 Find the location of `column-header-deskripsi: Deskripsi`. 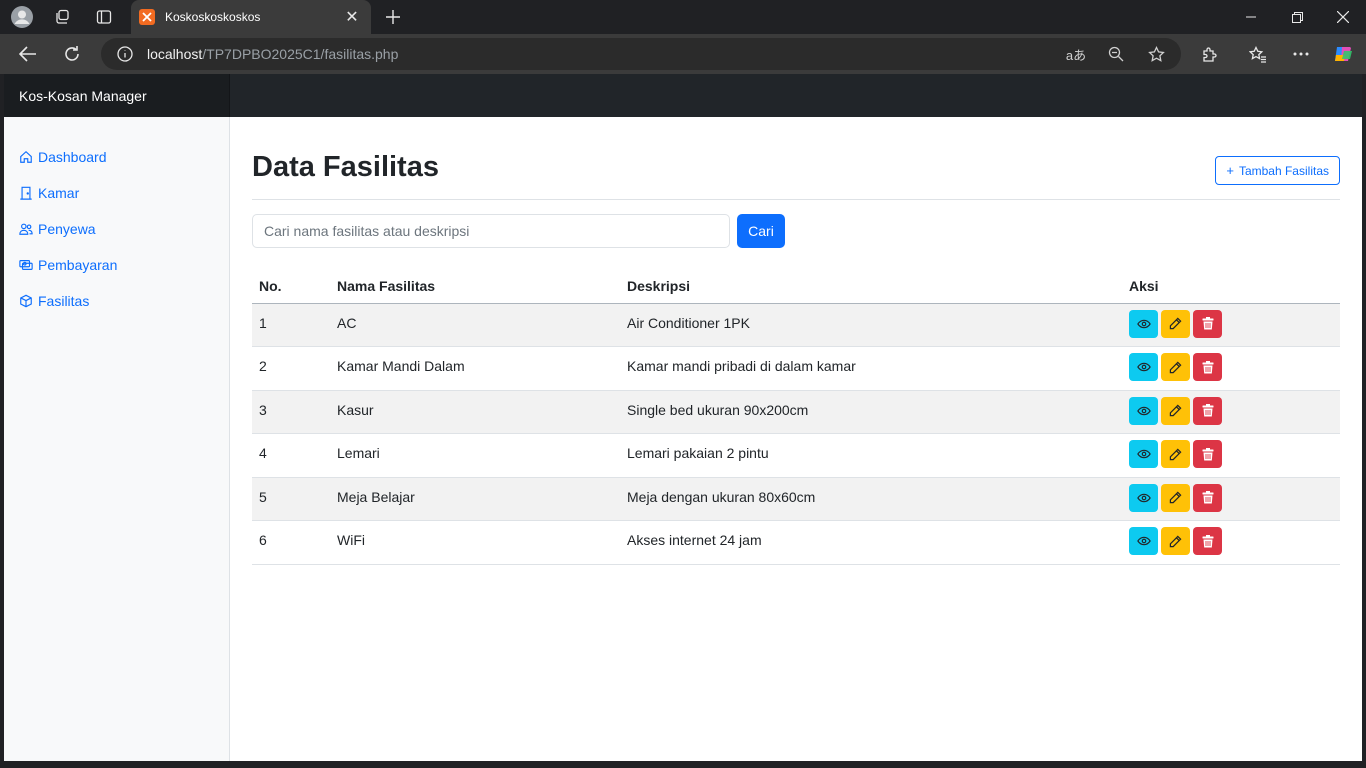

column-header-deskripsi: Deskripsi is located at coordinates (871, 287).